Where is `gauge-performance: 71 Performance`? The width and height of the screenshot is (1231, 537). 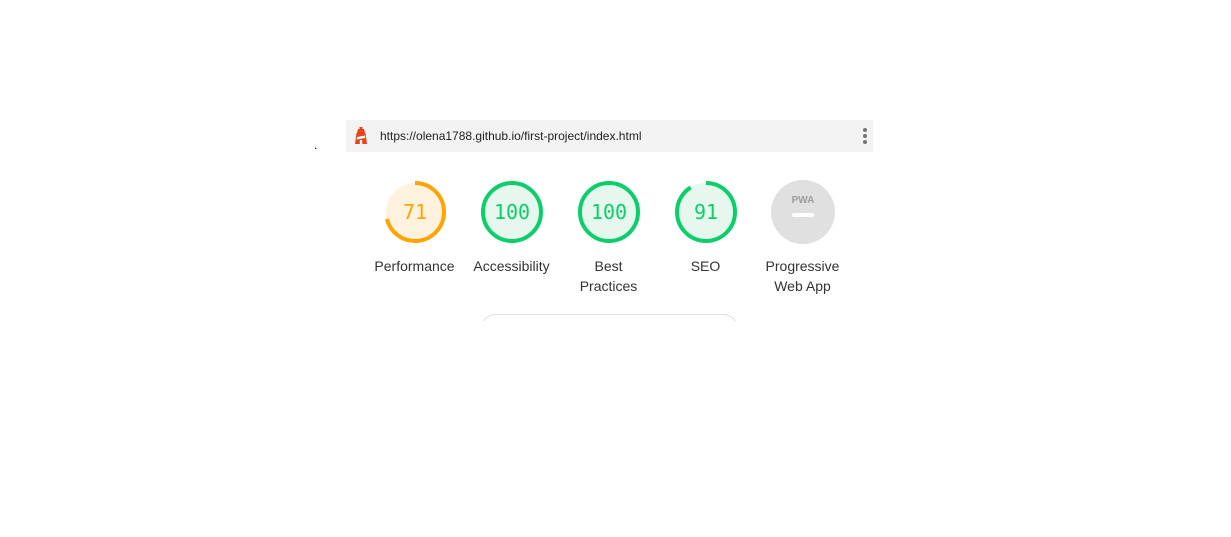
gauge-performance: 71 Performance is located at coordinates (414, 237).